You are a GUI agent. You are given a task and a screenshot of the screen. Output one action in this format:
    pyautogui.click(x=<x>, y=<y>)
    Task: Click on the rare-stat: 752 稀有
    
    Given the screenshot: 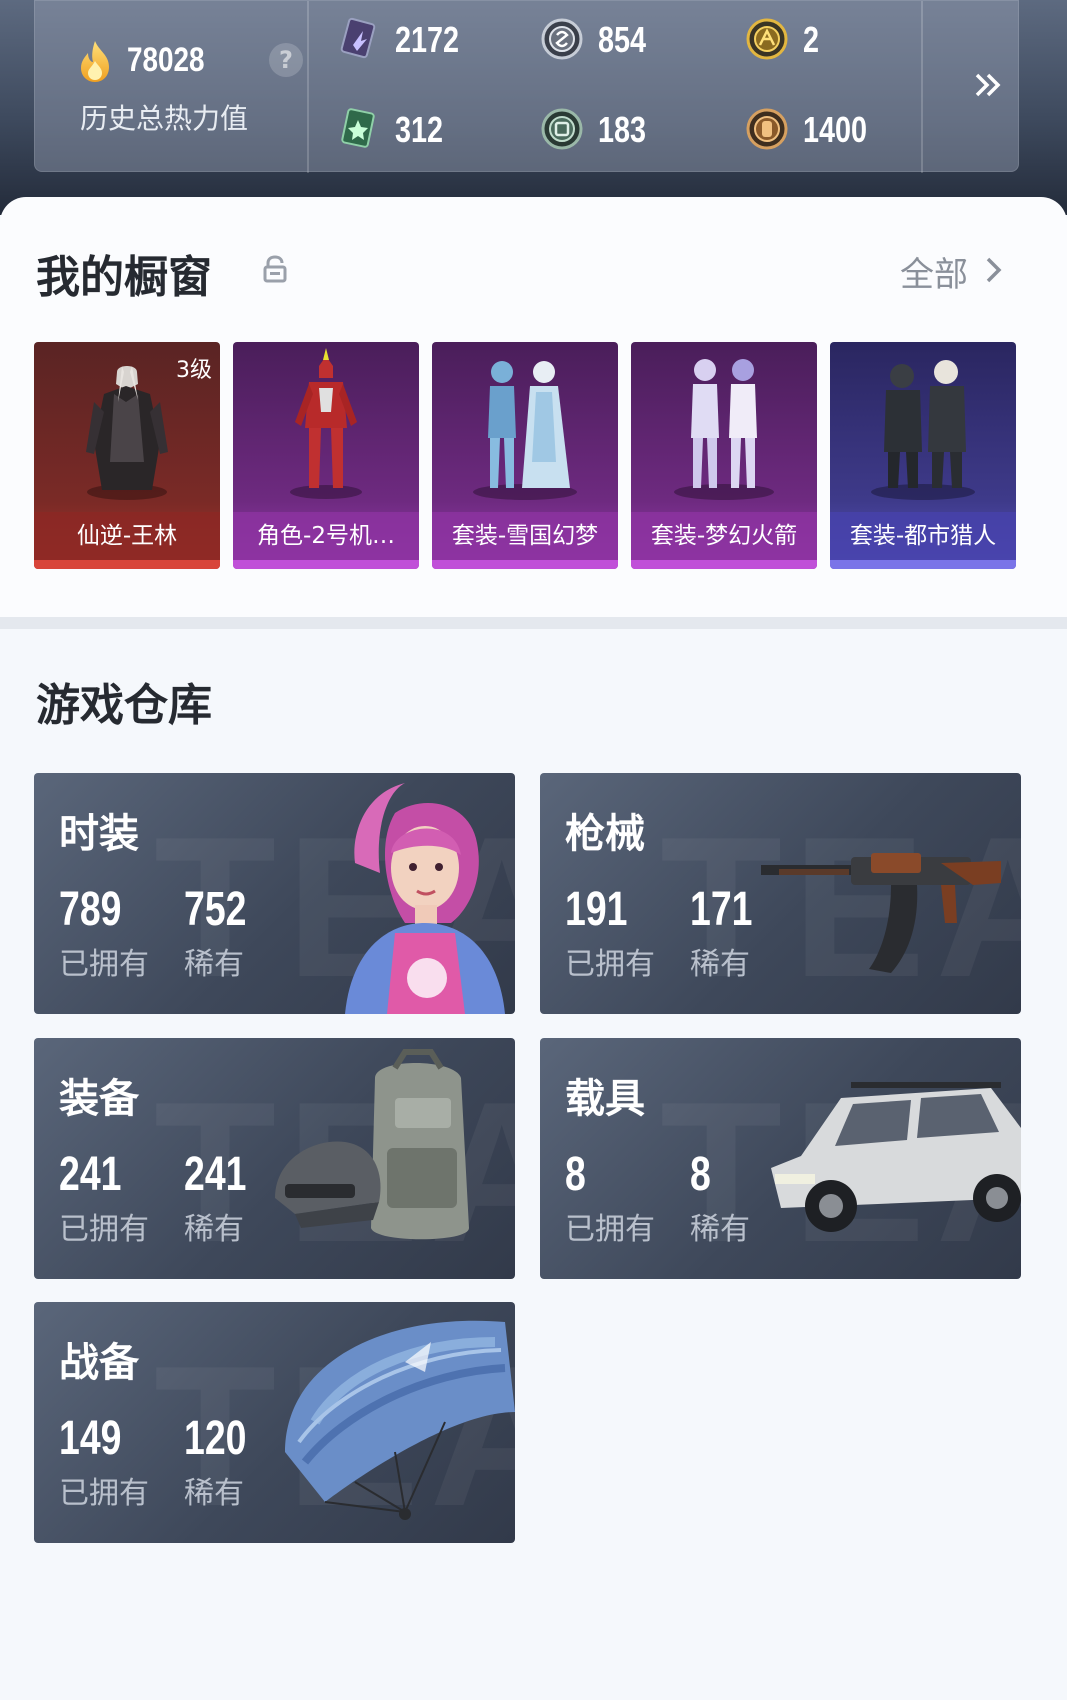 What is the action you would take?
    pyautogui.click(x=224, y=934)
    